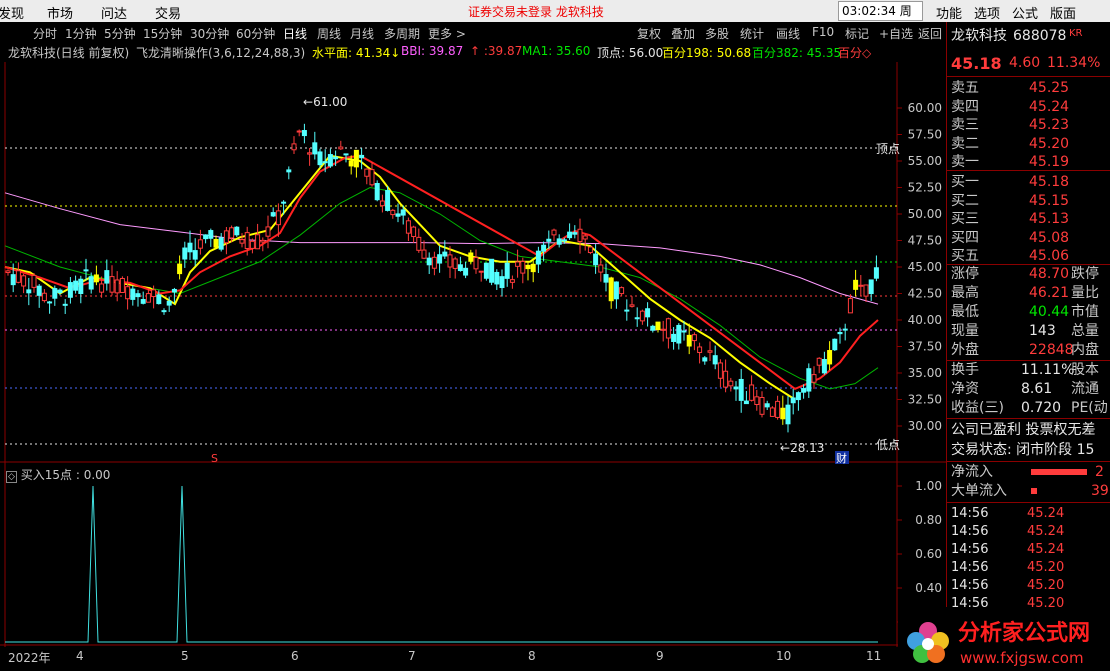  Describe the element at coordinates (114, 12) in the screenshot. I see `menu-wenda: 问达` at that location.